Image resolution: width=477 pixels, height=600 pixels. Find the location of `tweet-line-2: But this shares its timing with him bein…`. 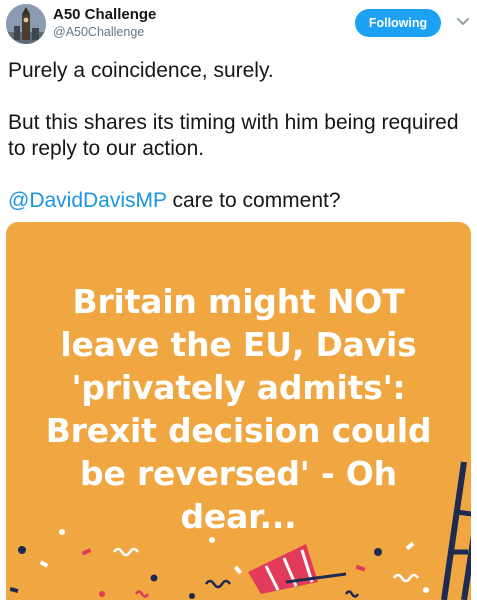

tweet-line-2: But this shares its timing with him bein… is located at coordinates (233, 135).